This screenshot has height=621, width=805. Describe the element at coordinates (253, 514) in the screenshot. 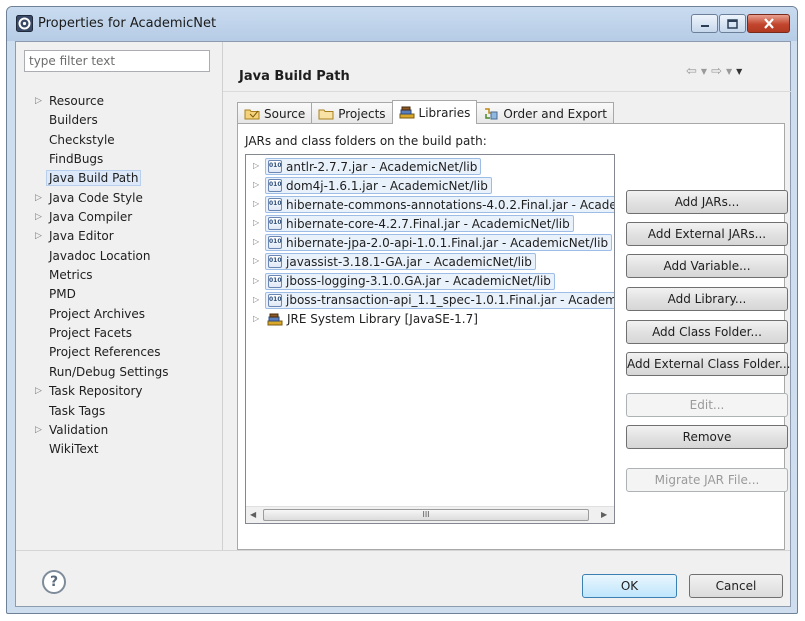

I see `scroll-left-icon: ◀` at that location.